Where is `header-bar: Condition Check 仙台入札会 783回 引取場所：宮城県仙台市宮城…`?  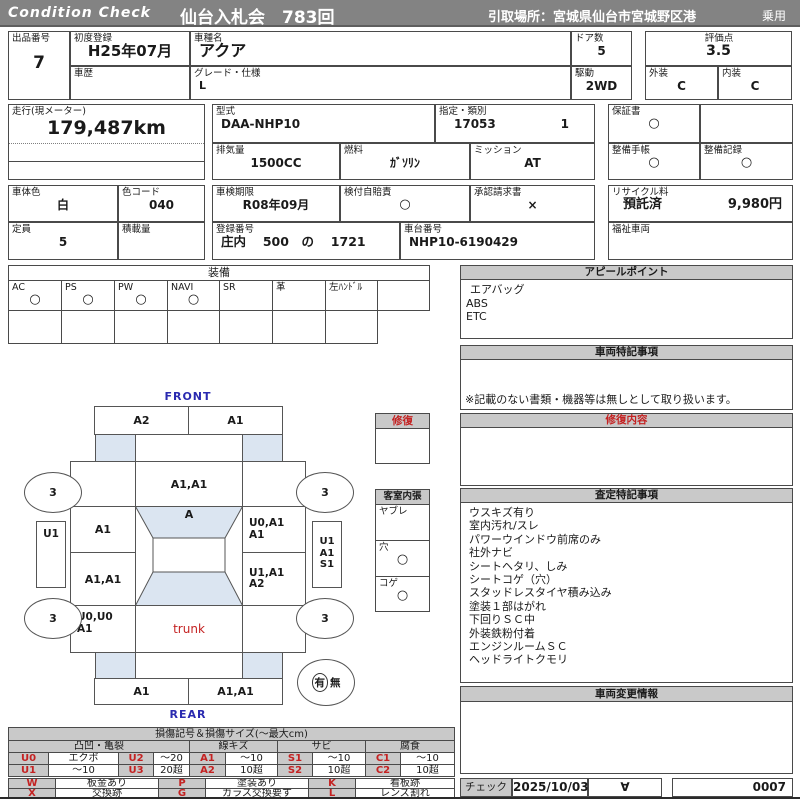
header-bar: Condition Check 仙台入札会 783回 引取場所：宮城県仙台市宮城… is located at coordinates (400, 14).